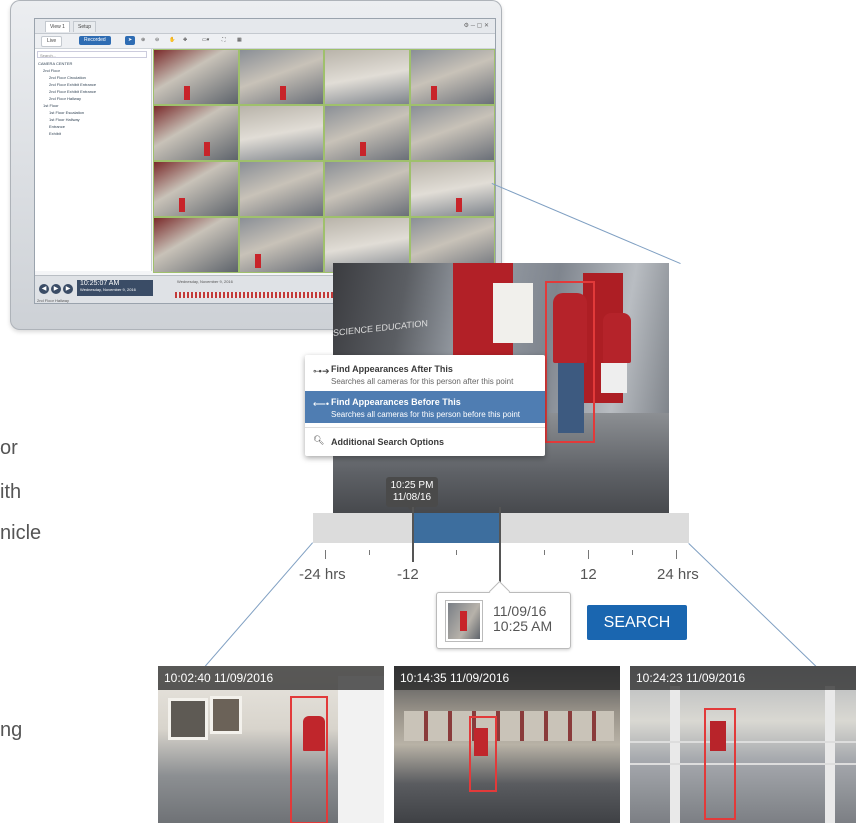 The width and height of the screenshot is (858, 823). What do you see at coordinates (188, 719) in the screenshot?
I see `wall-painting` at bounding box center [188, 719].